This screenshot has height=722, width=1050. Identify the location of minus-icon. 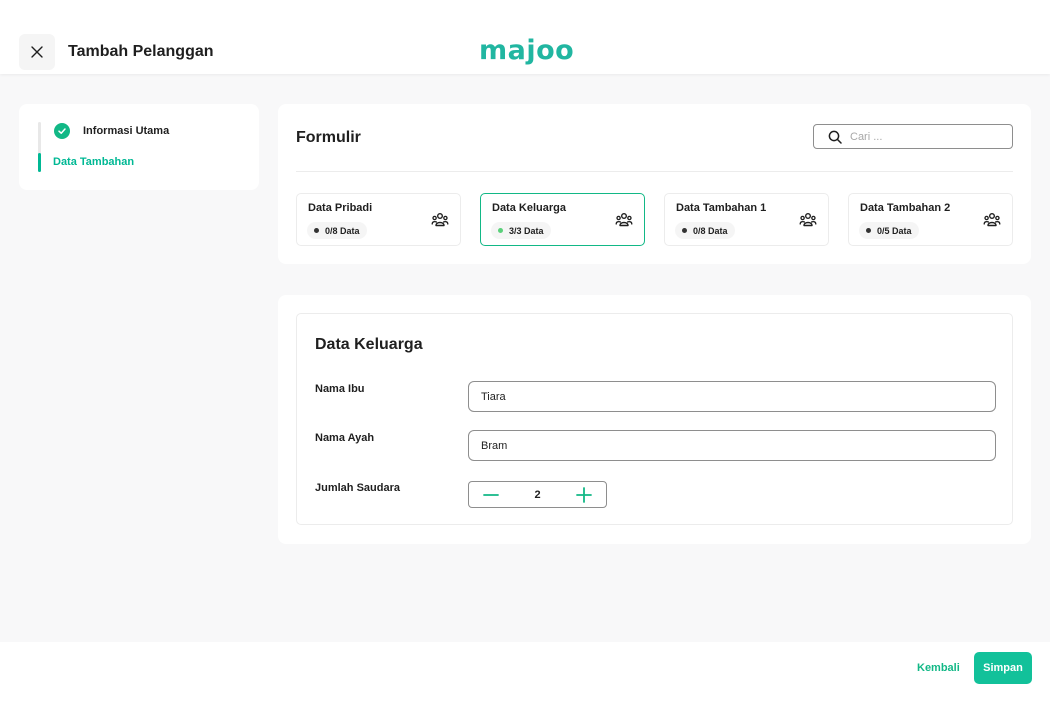
(491, 494).